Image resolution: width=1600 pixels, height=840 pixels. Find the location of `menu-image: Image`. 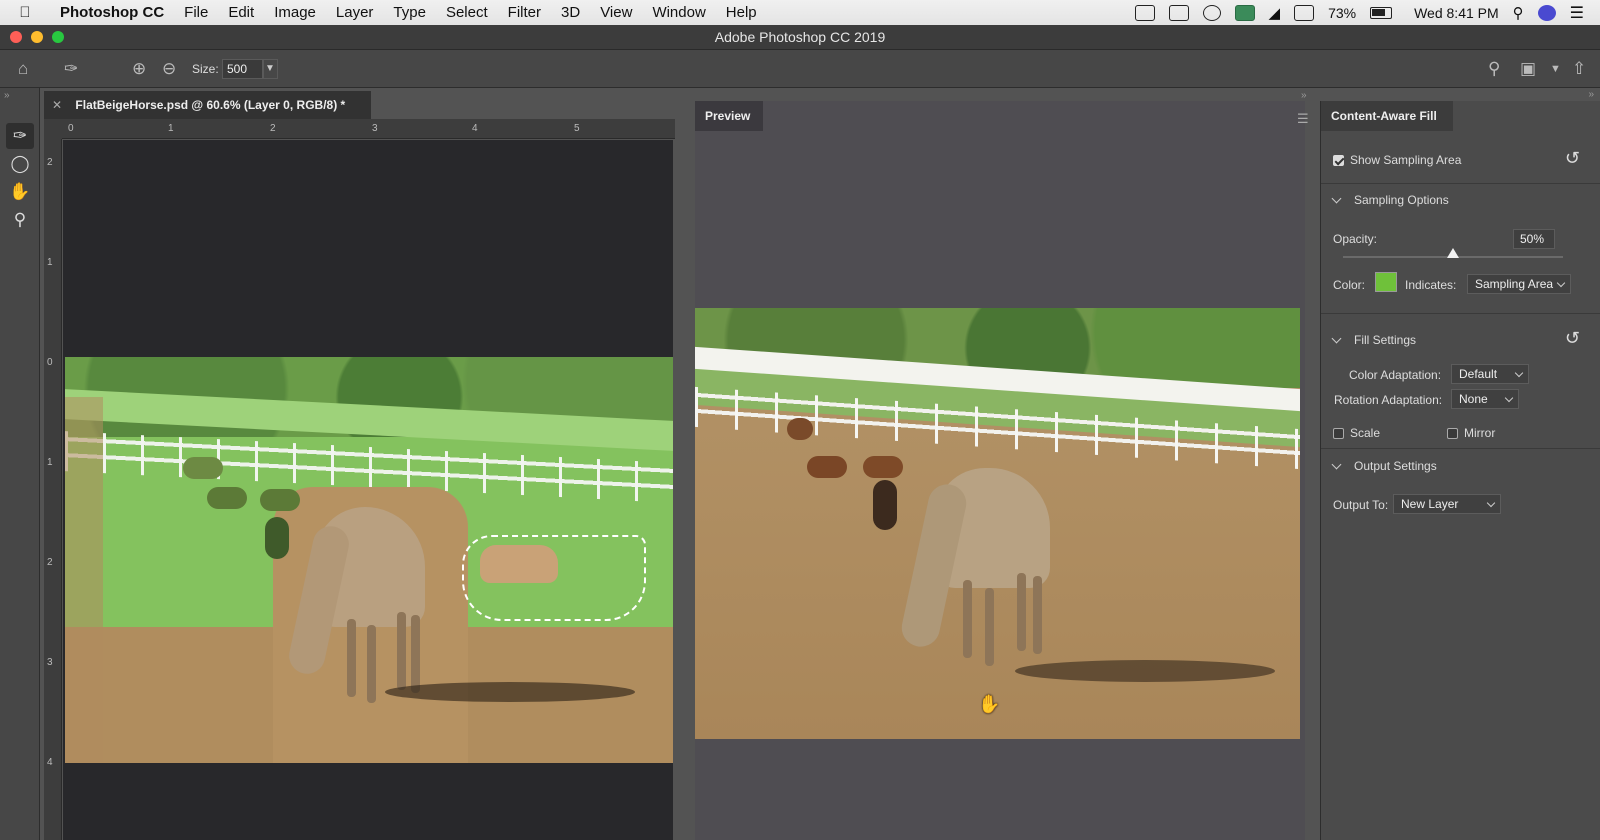

menu-image: Image is located at coordinates (295, 12).